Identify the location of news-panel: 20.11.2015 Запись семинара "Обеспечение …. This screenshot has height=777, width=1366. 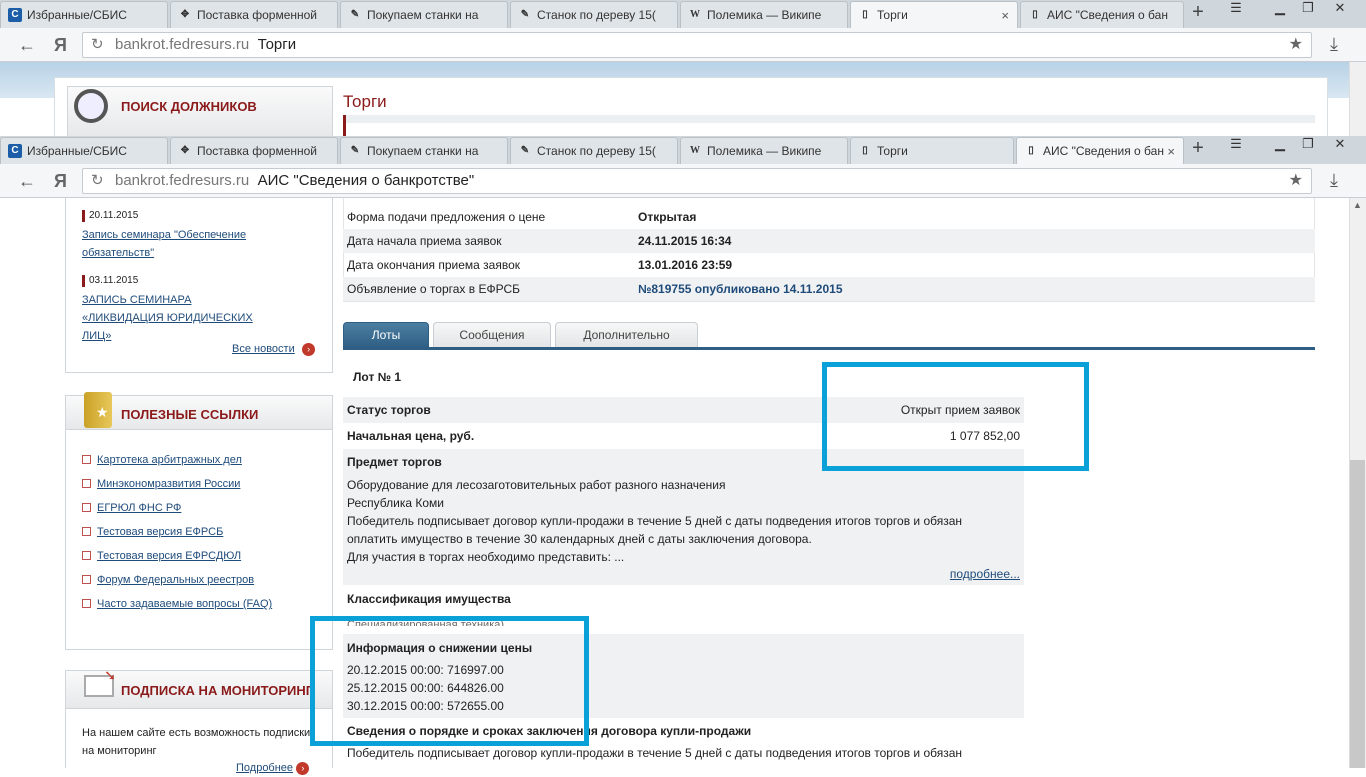
(199, 285).